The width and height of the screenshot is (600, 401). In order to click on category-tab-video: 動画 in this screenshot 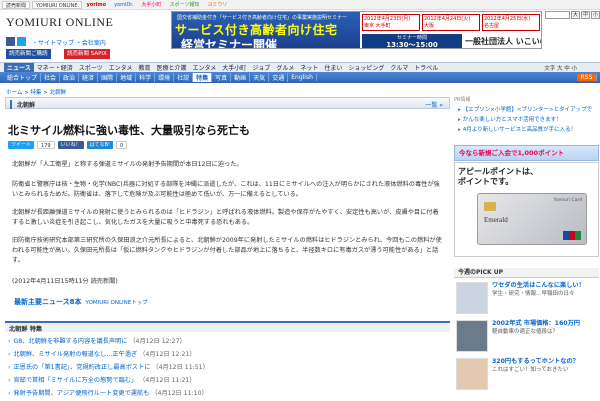, I will do `click(241, 77)`.